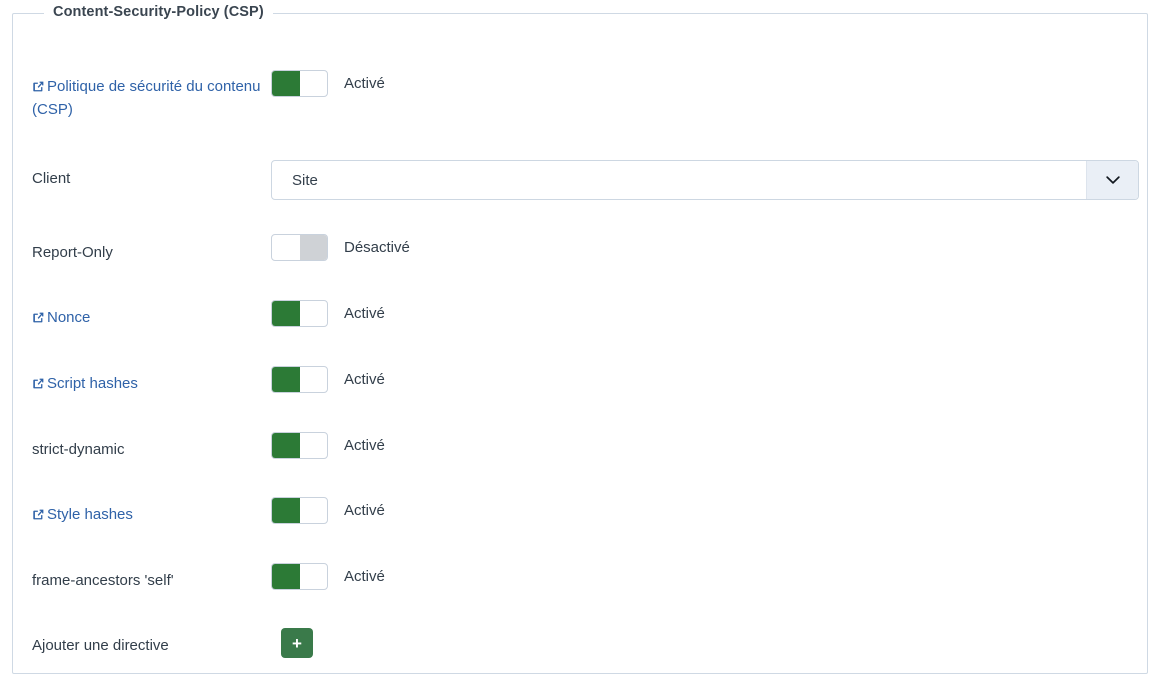 The width and height of the screenshot is (1161, 685). I want to click on toggle-state-label-strict-dynamic: Activé, so click(364, 445).